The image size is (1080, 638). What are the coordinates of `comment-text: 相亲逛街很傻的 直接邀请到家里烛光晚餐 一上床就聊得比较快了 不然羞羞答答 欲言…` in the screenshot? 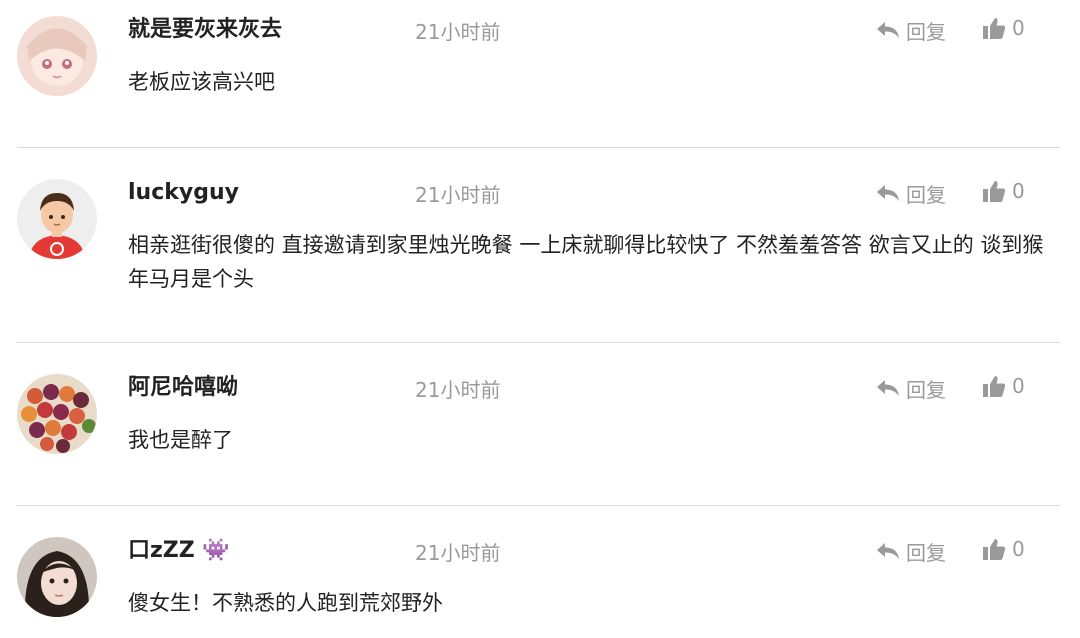 It's located at (586, 262).